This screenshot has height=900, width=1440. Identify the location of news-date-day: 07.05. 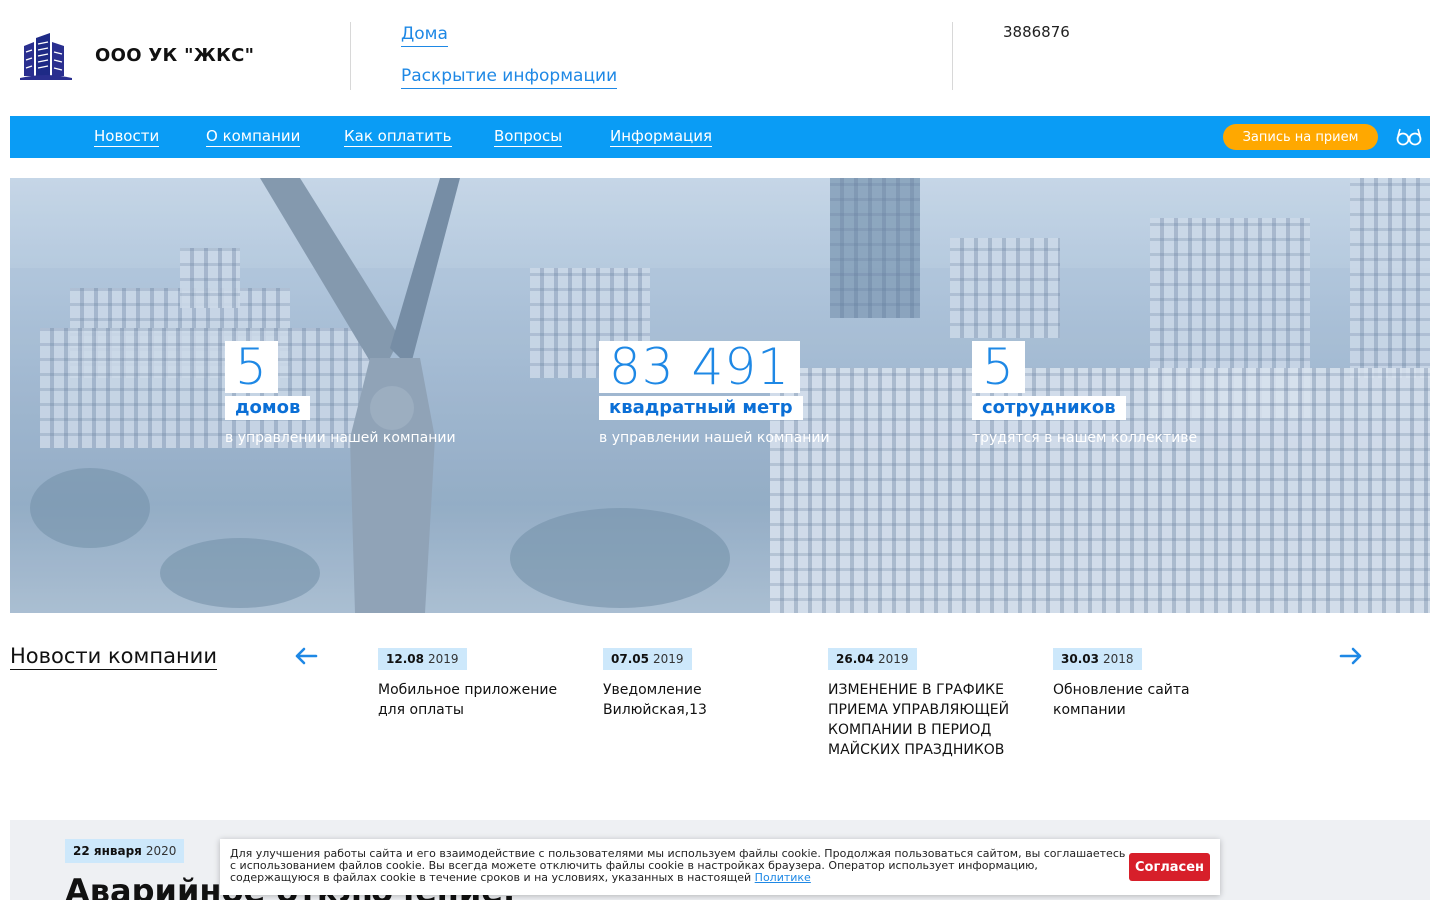
(630, 659).